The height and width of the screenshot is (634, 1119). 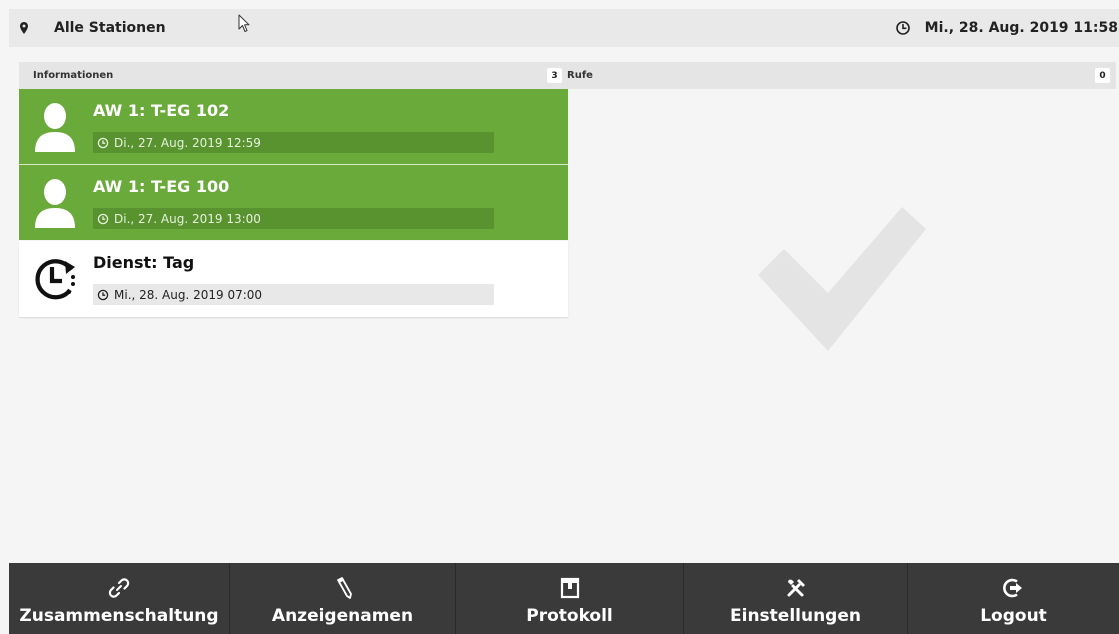 I want to click on card-time-text: Mi., 28. Aug. 2019 07:00, so click(x=188, y=294).